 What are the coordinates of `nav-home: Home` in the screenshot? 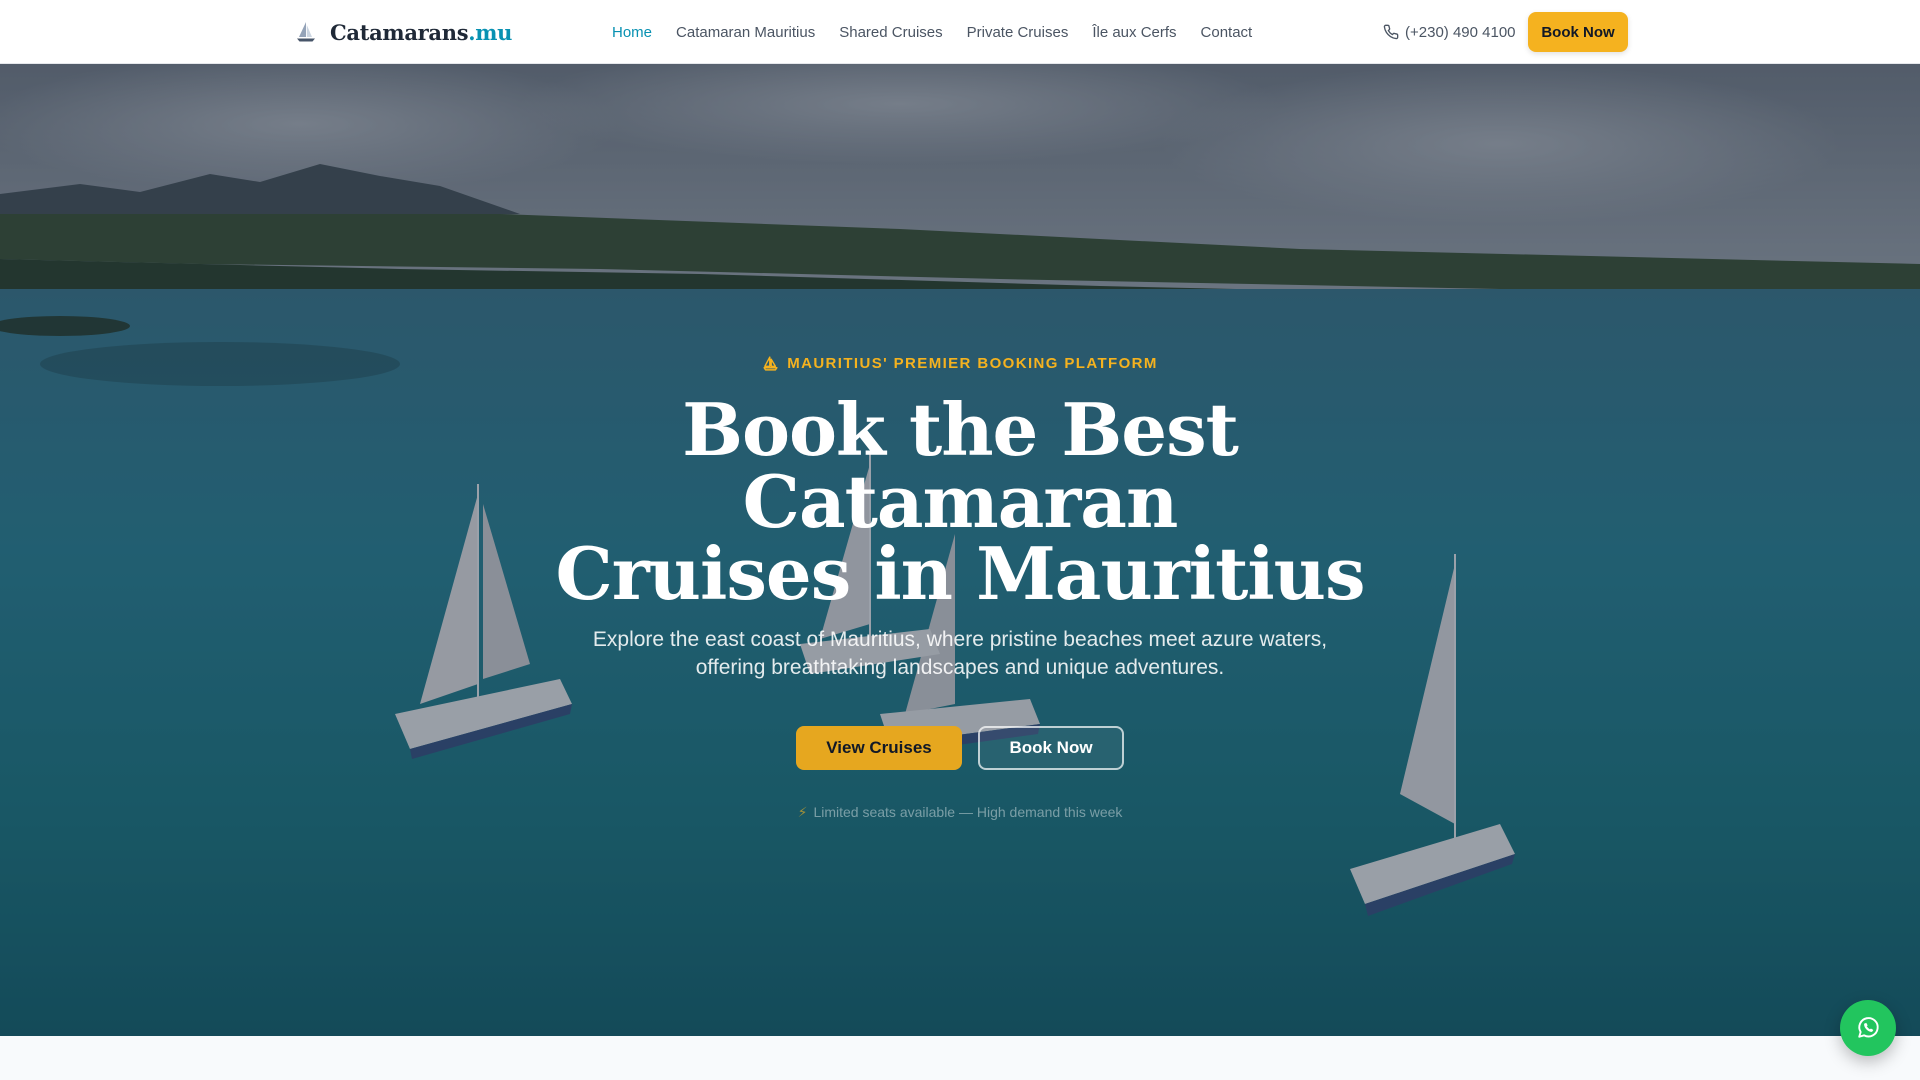 It's located at (632, 32).